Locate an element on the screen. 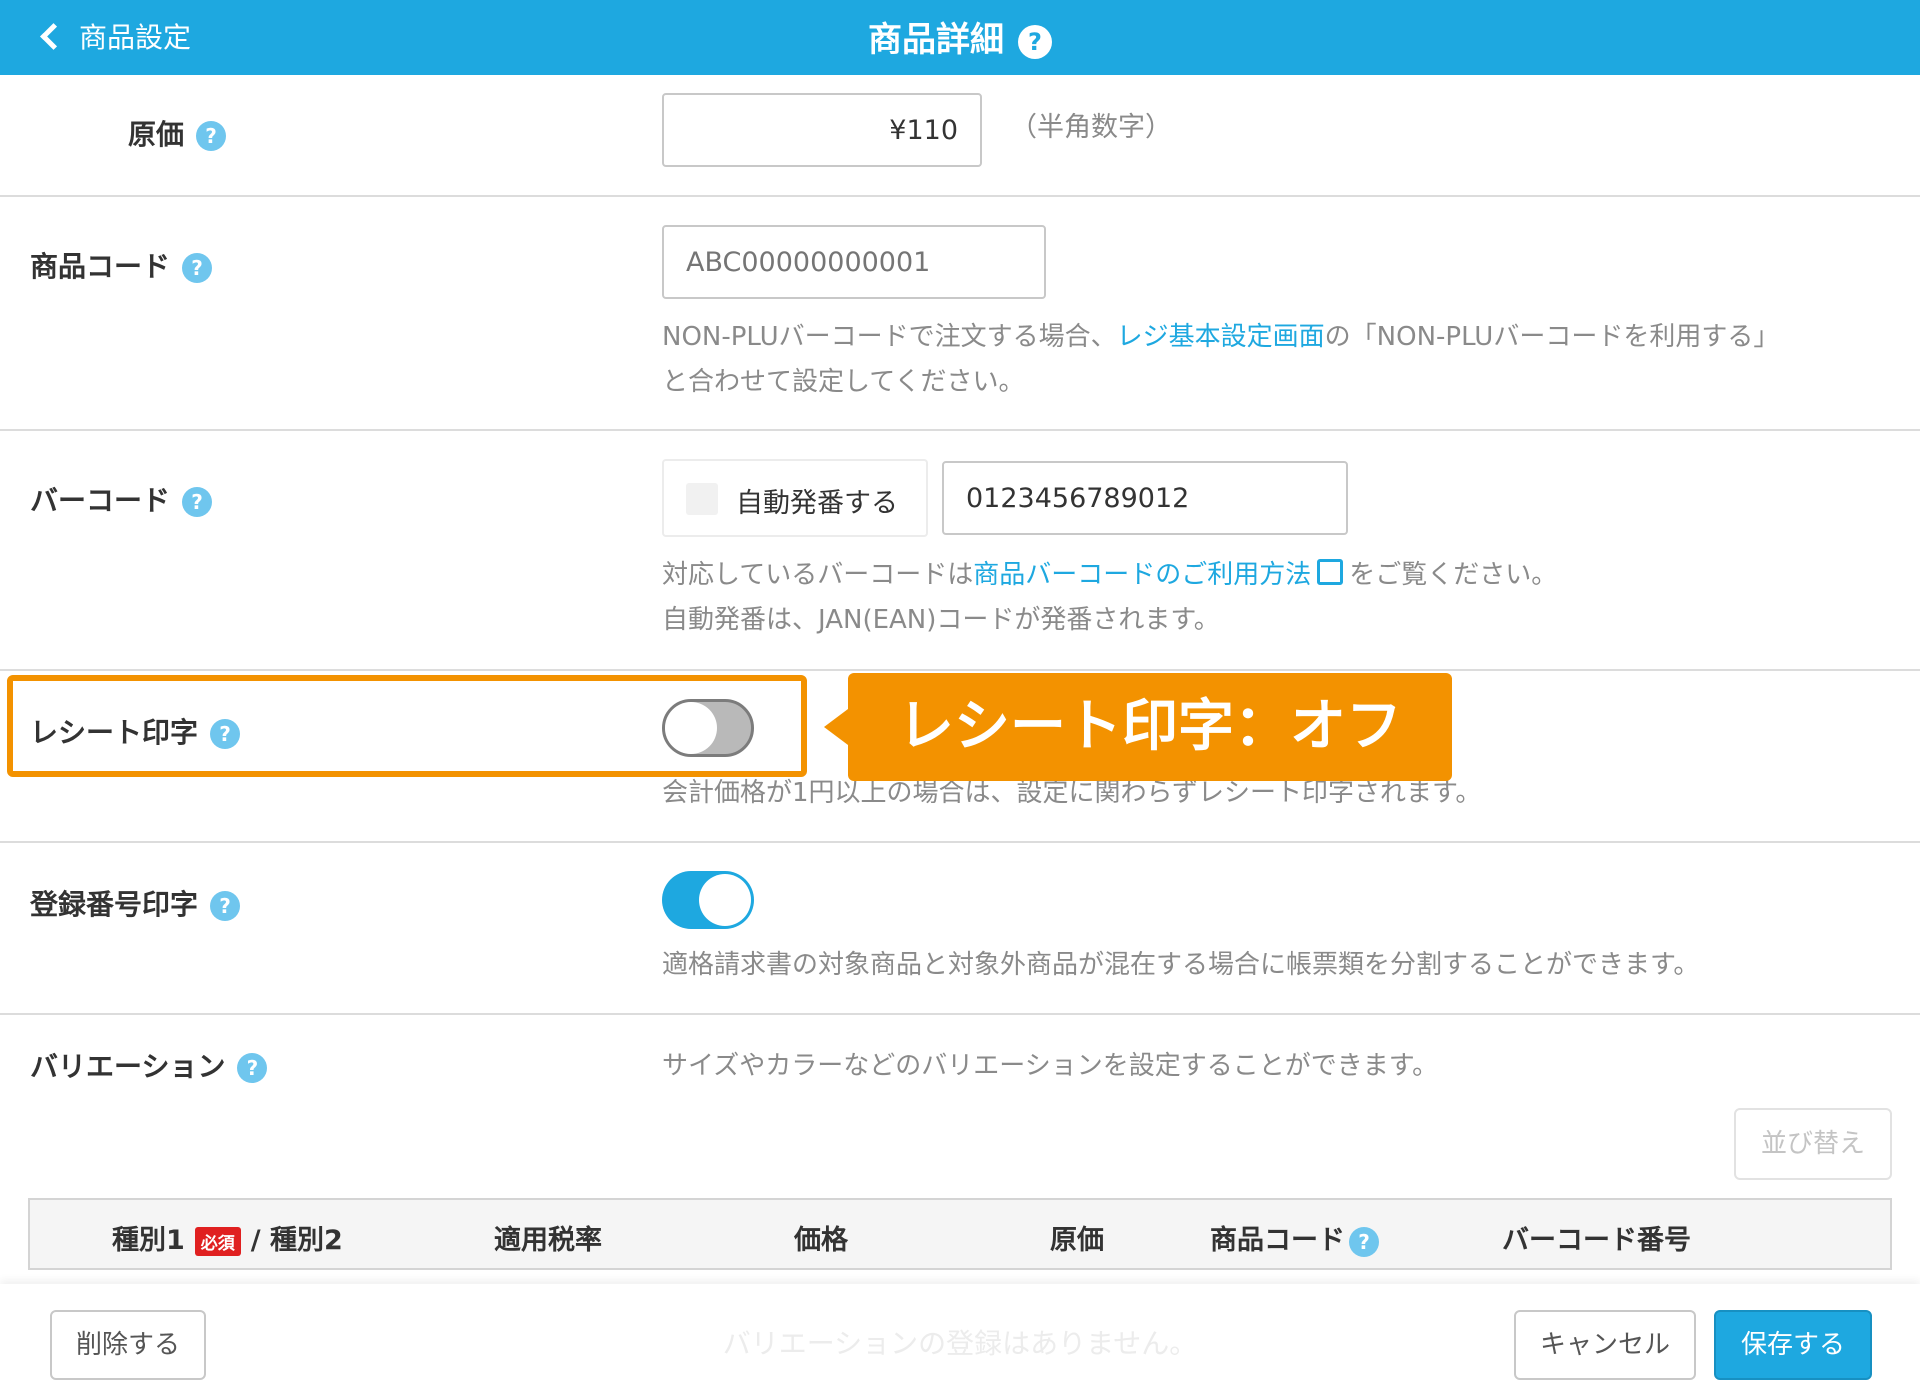 This screenshot has height=1400, width=1920. registration-print-label: 登録番号印字? is located at coordinates (135, 903).